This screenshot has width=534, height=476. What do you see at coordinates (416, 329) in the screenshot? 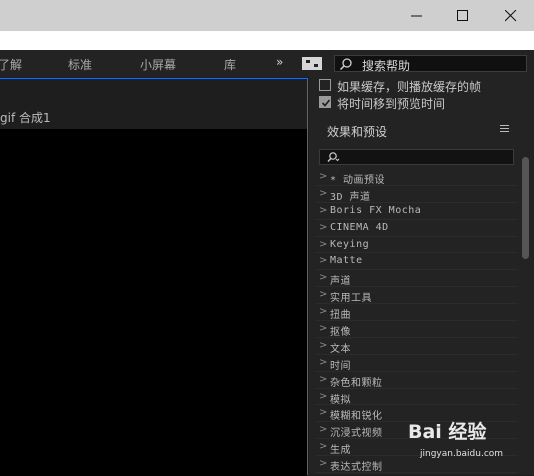
I see `list-item: > 抠像` at bounding box center [416, 329].